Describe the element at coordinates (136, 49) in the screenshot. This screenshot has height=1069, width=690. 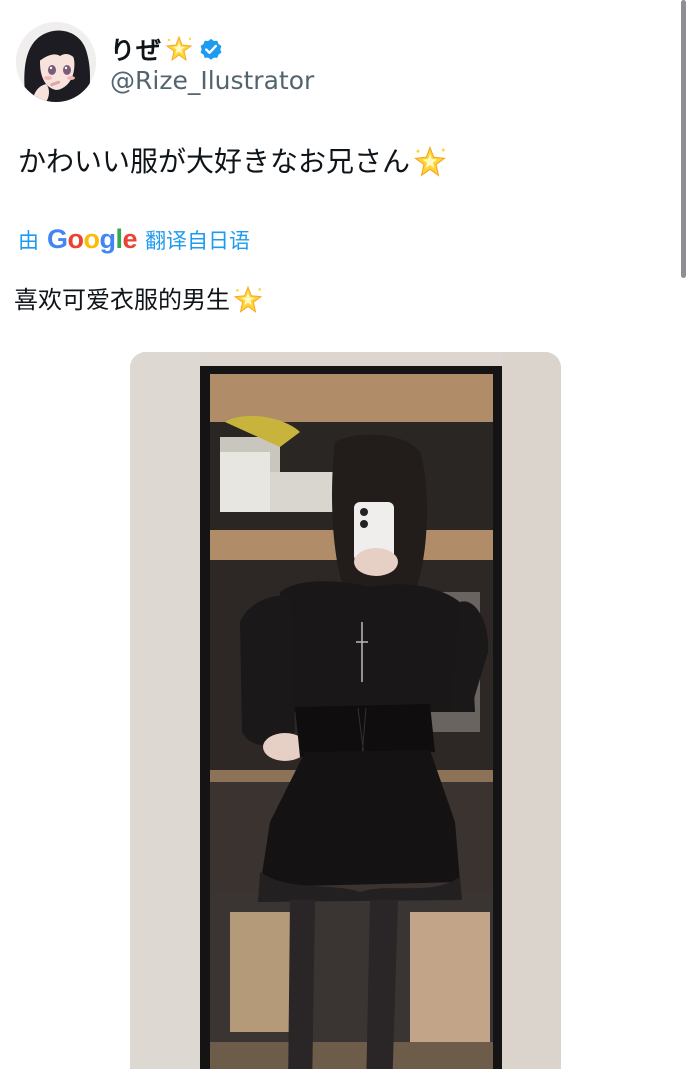
I see `display-name: りぜ` at that location.